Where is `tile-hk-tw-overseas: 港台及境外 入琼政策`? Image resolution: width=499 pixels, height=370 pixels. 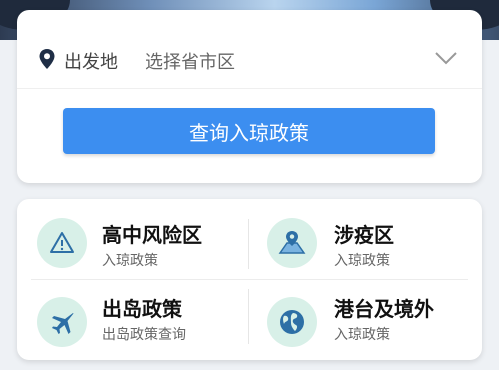
tile-hk-tw-overseas: 港台及境外 入琼政策 is located at coordinates (365, 319).